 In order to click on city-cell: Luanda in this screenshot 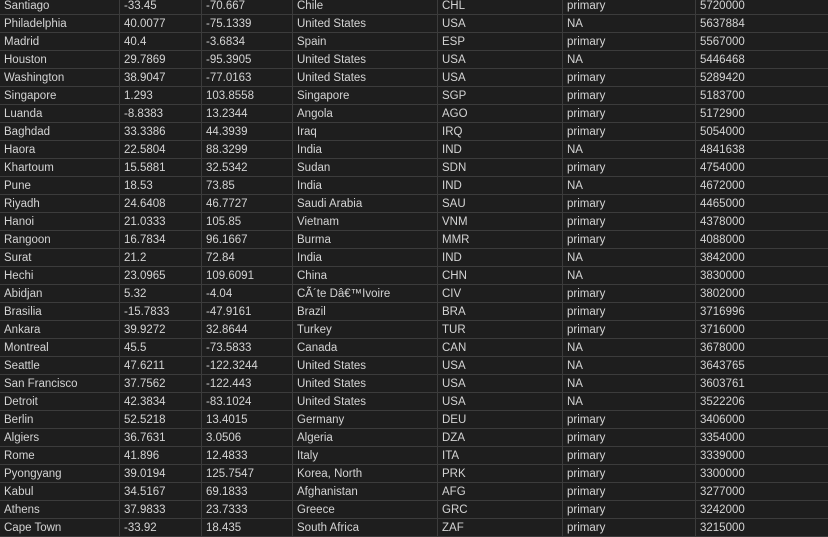, I will do `click(60, 113)`.